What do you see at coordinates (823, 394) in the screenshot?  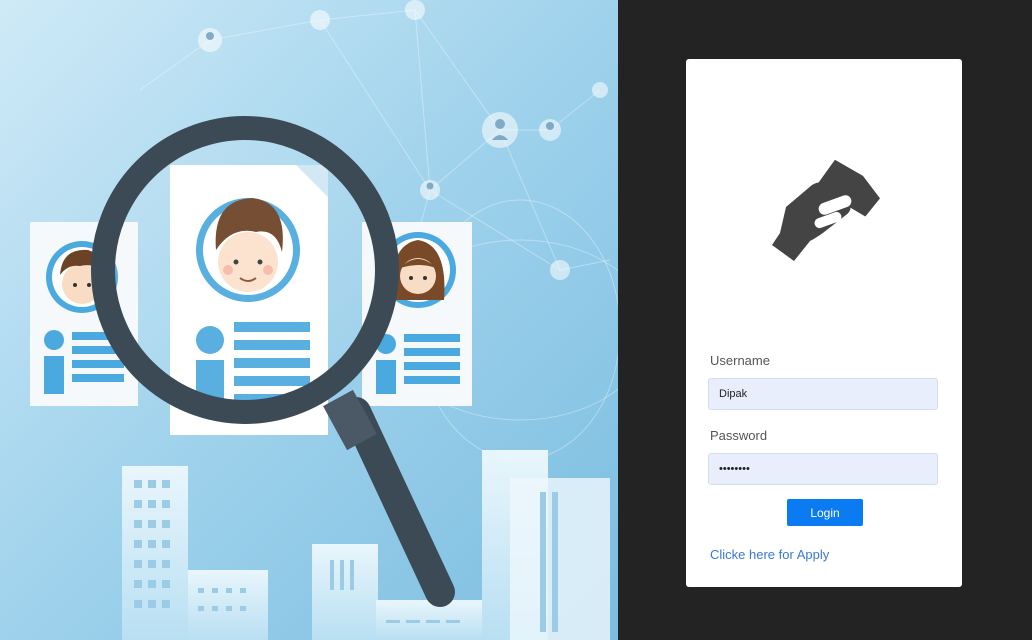 I see `username-input` at bounding box center [823, 394].